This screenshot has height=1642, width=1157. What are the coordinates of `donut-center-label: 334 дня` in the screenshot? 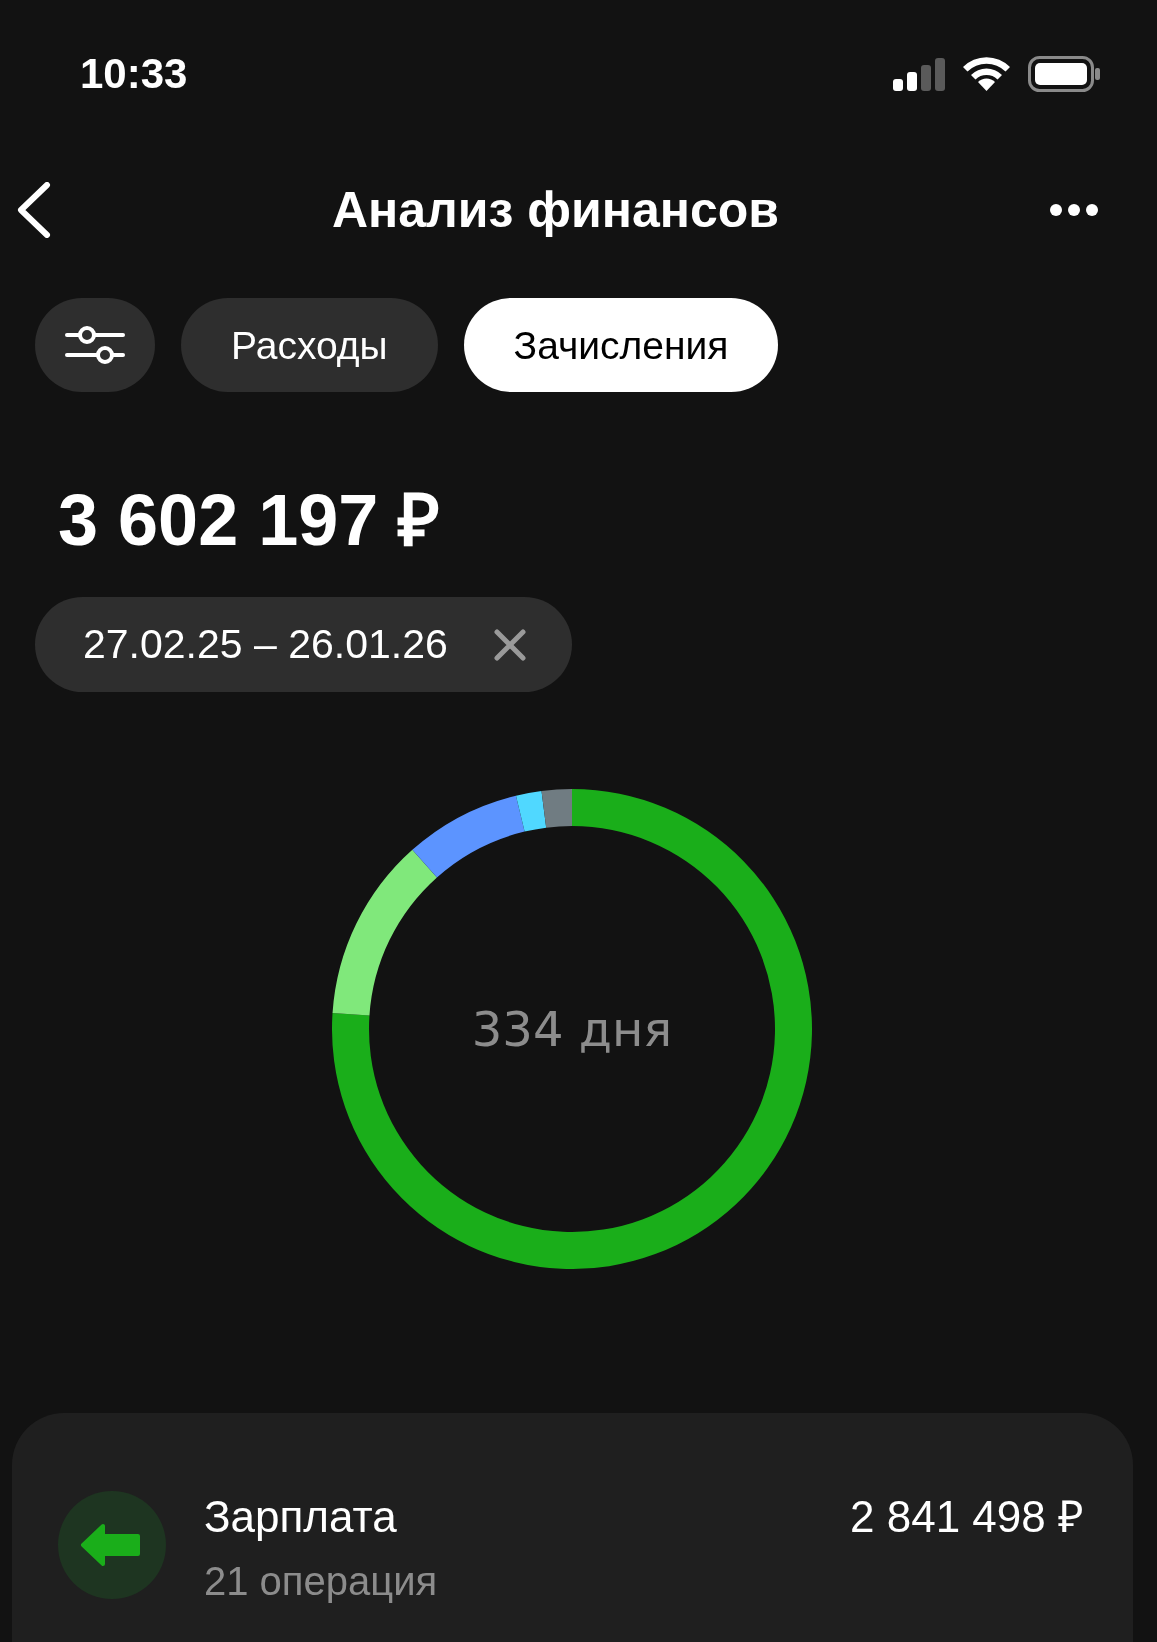 It's located at (572, 1029).